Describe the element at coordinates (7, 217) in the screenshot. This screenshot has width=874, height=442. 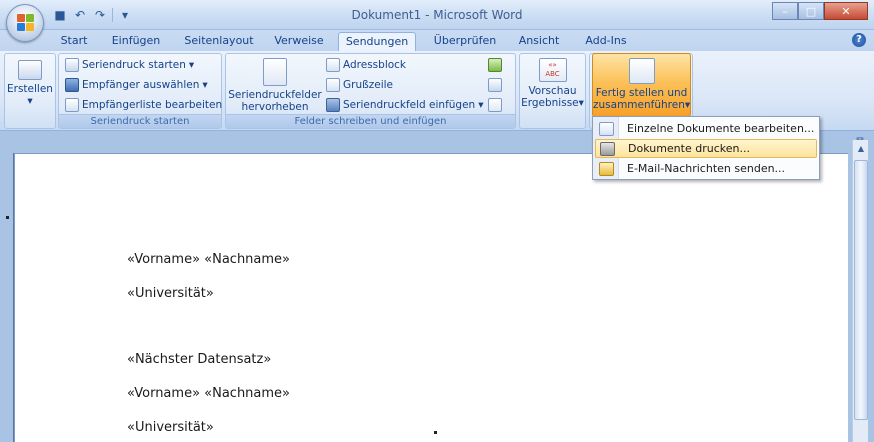
I see `margin-marker` at that location.